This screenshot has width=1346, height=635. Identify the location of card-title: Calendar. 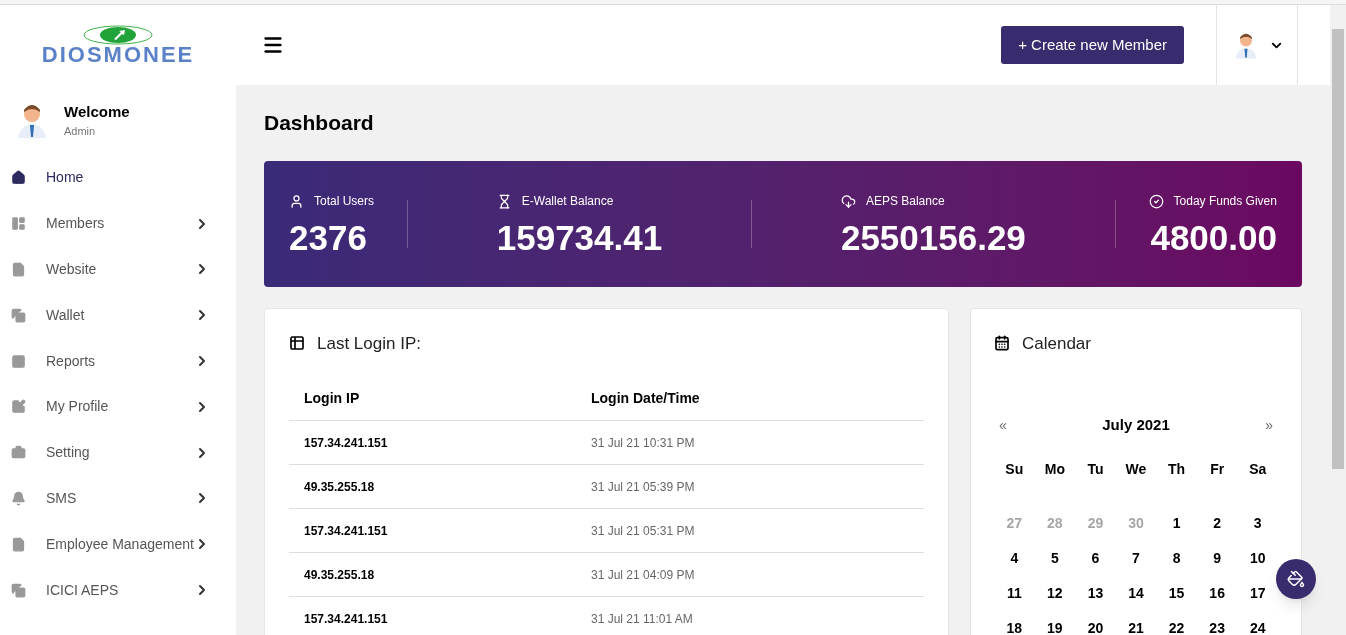
(1056, 343).